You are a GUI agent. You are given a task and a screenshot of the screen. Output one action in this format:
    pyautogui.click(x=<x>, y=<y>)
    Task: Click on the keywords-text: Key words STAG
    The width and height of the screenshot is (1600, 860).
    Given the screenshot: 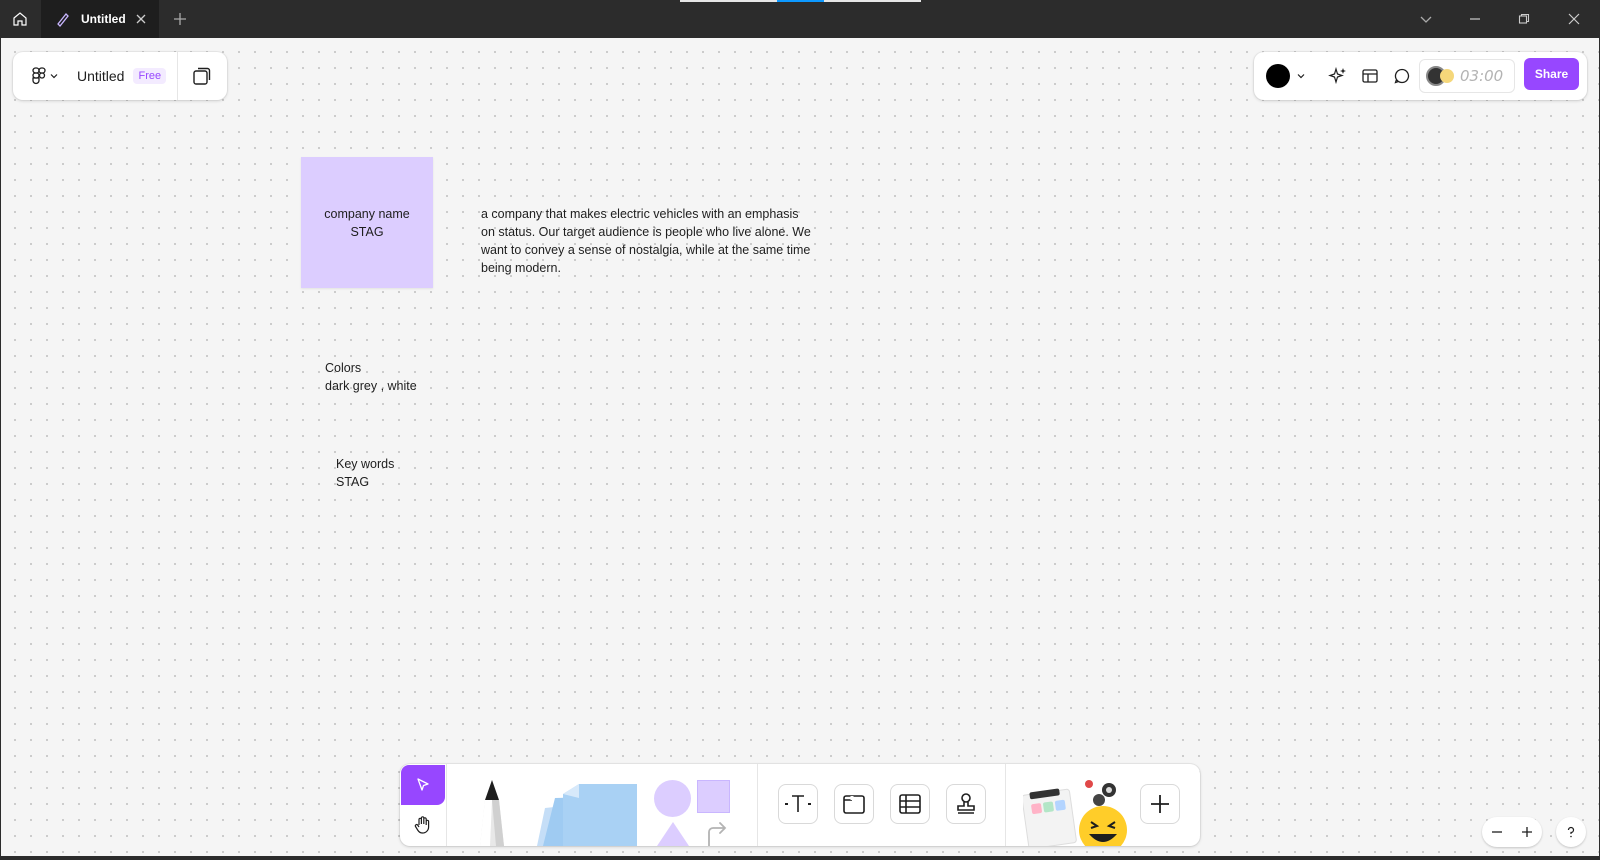 What is the action you would take?
    pyautogui.click(x=365, y=473)
    